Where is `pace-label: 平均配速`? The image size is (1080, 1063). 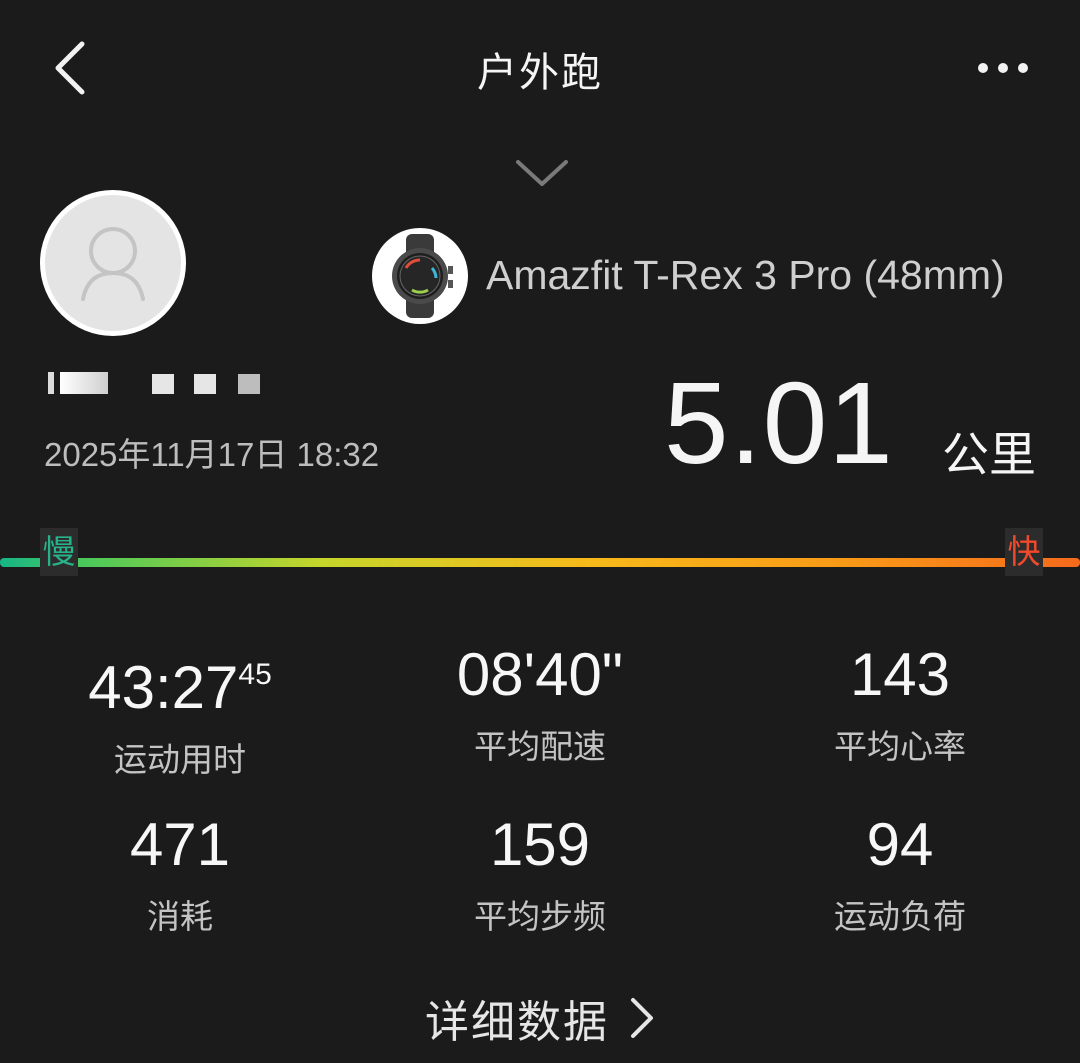
pace-label: 平均配速 is located at coordinates (540, 746).